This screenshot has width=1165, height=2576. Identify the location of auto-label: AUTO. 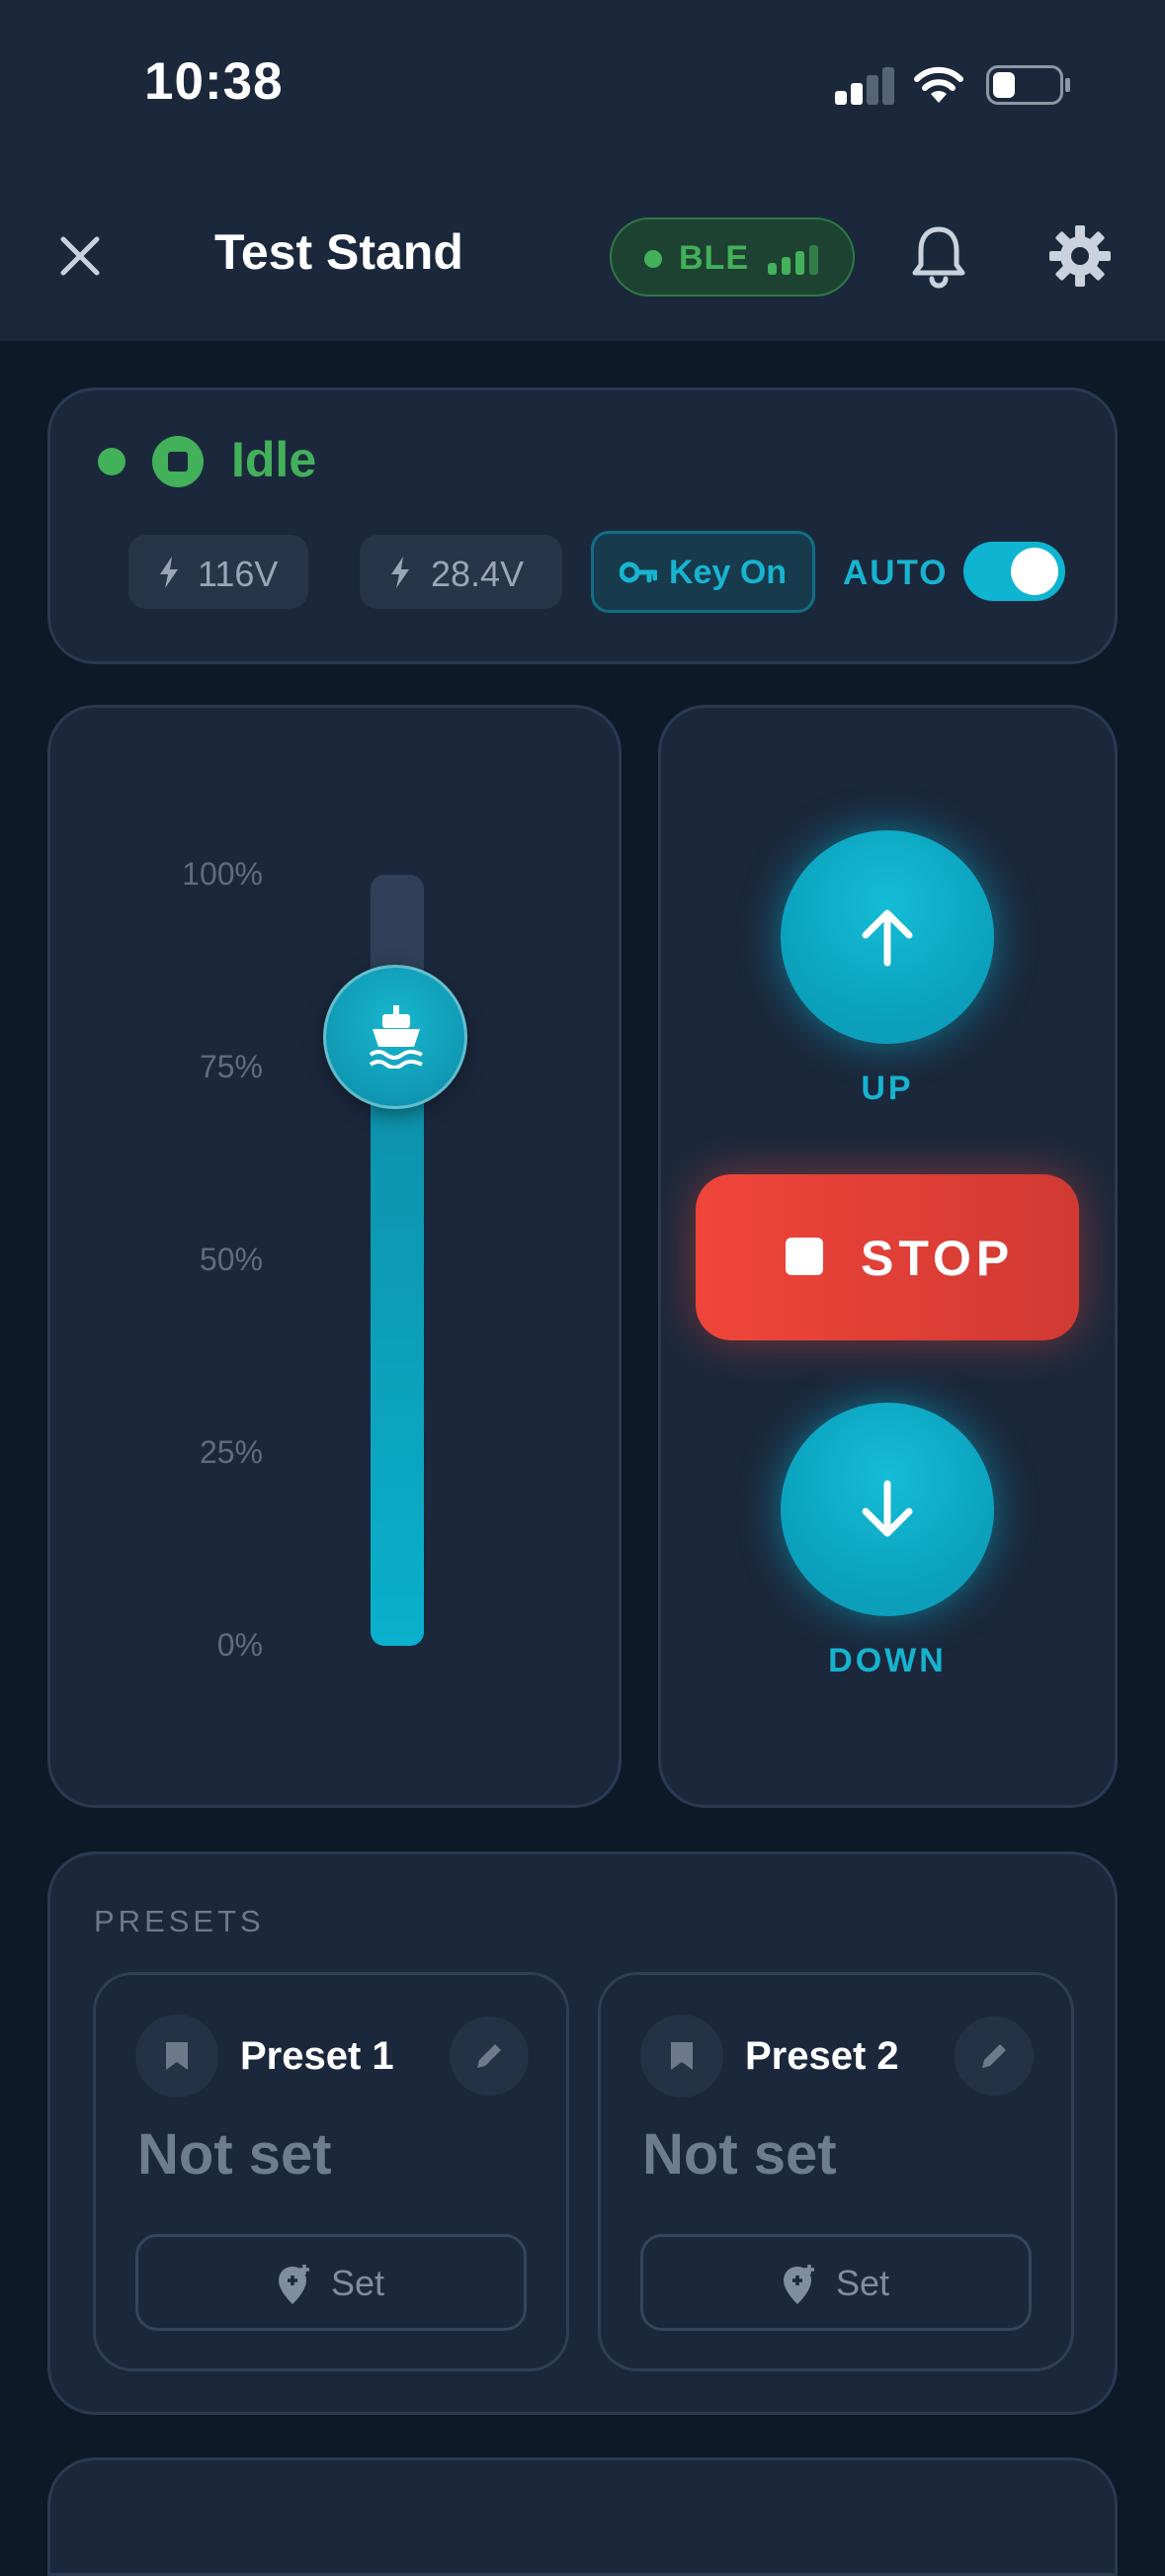
(896, 573).